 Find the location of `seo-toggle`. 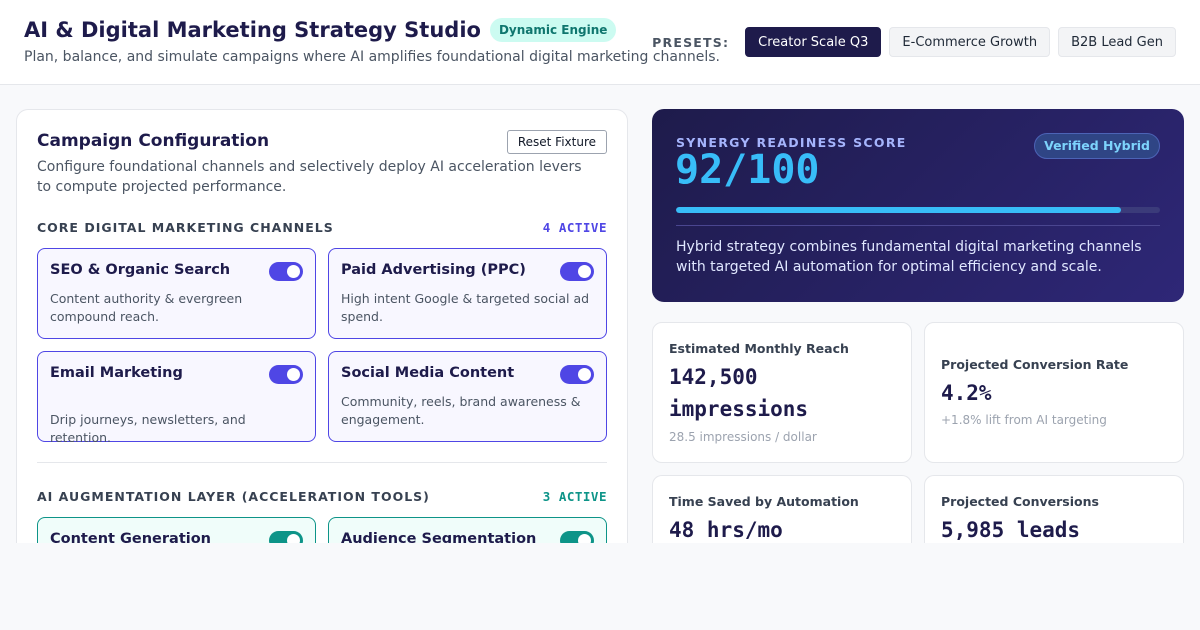

seo-toggle is located at coordinates (286, 271).